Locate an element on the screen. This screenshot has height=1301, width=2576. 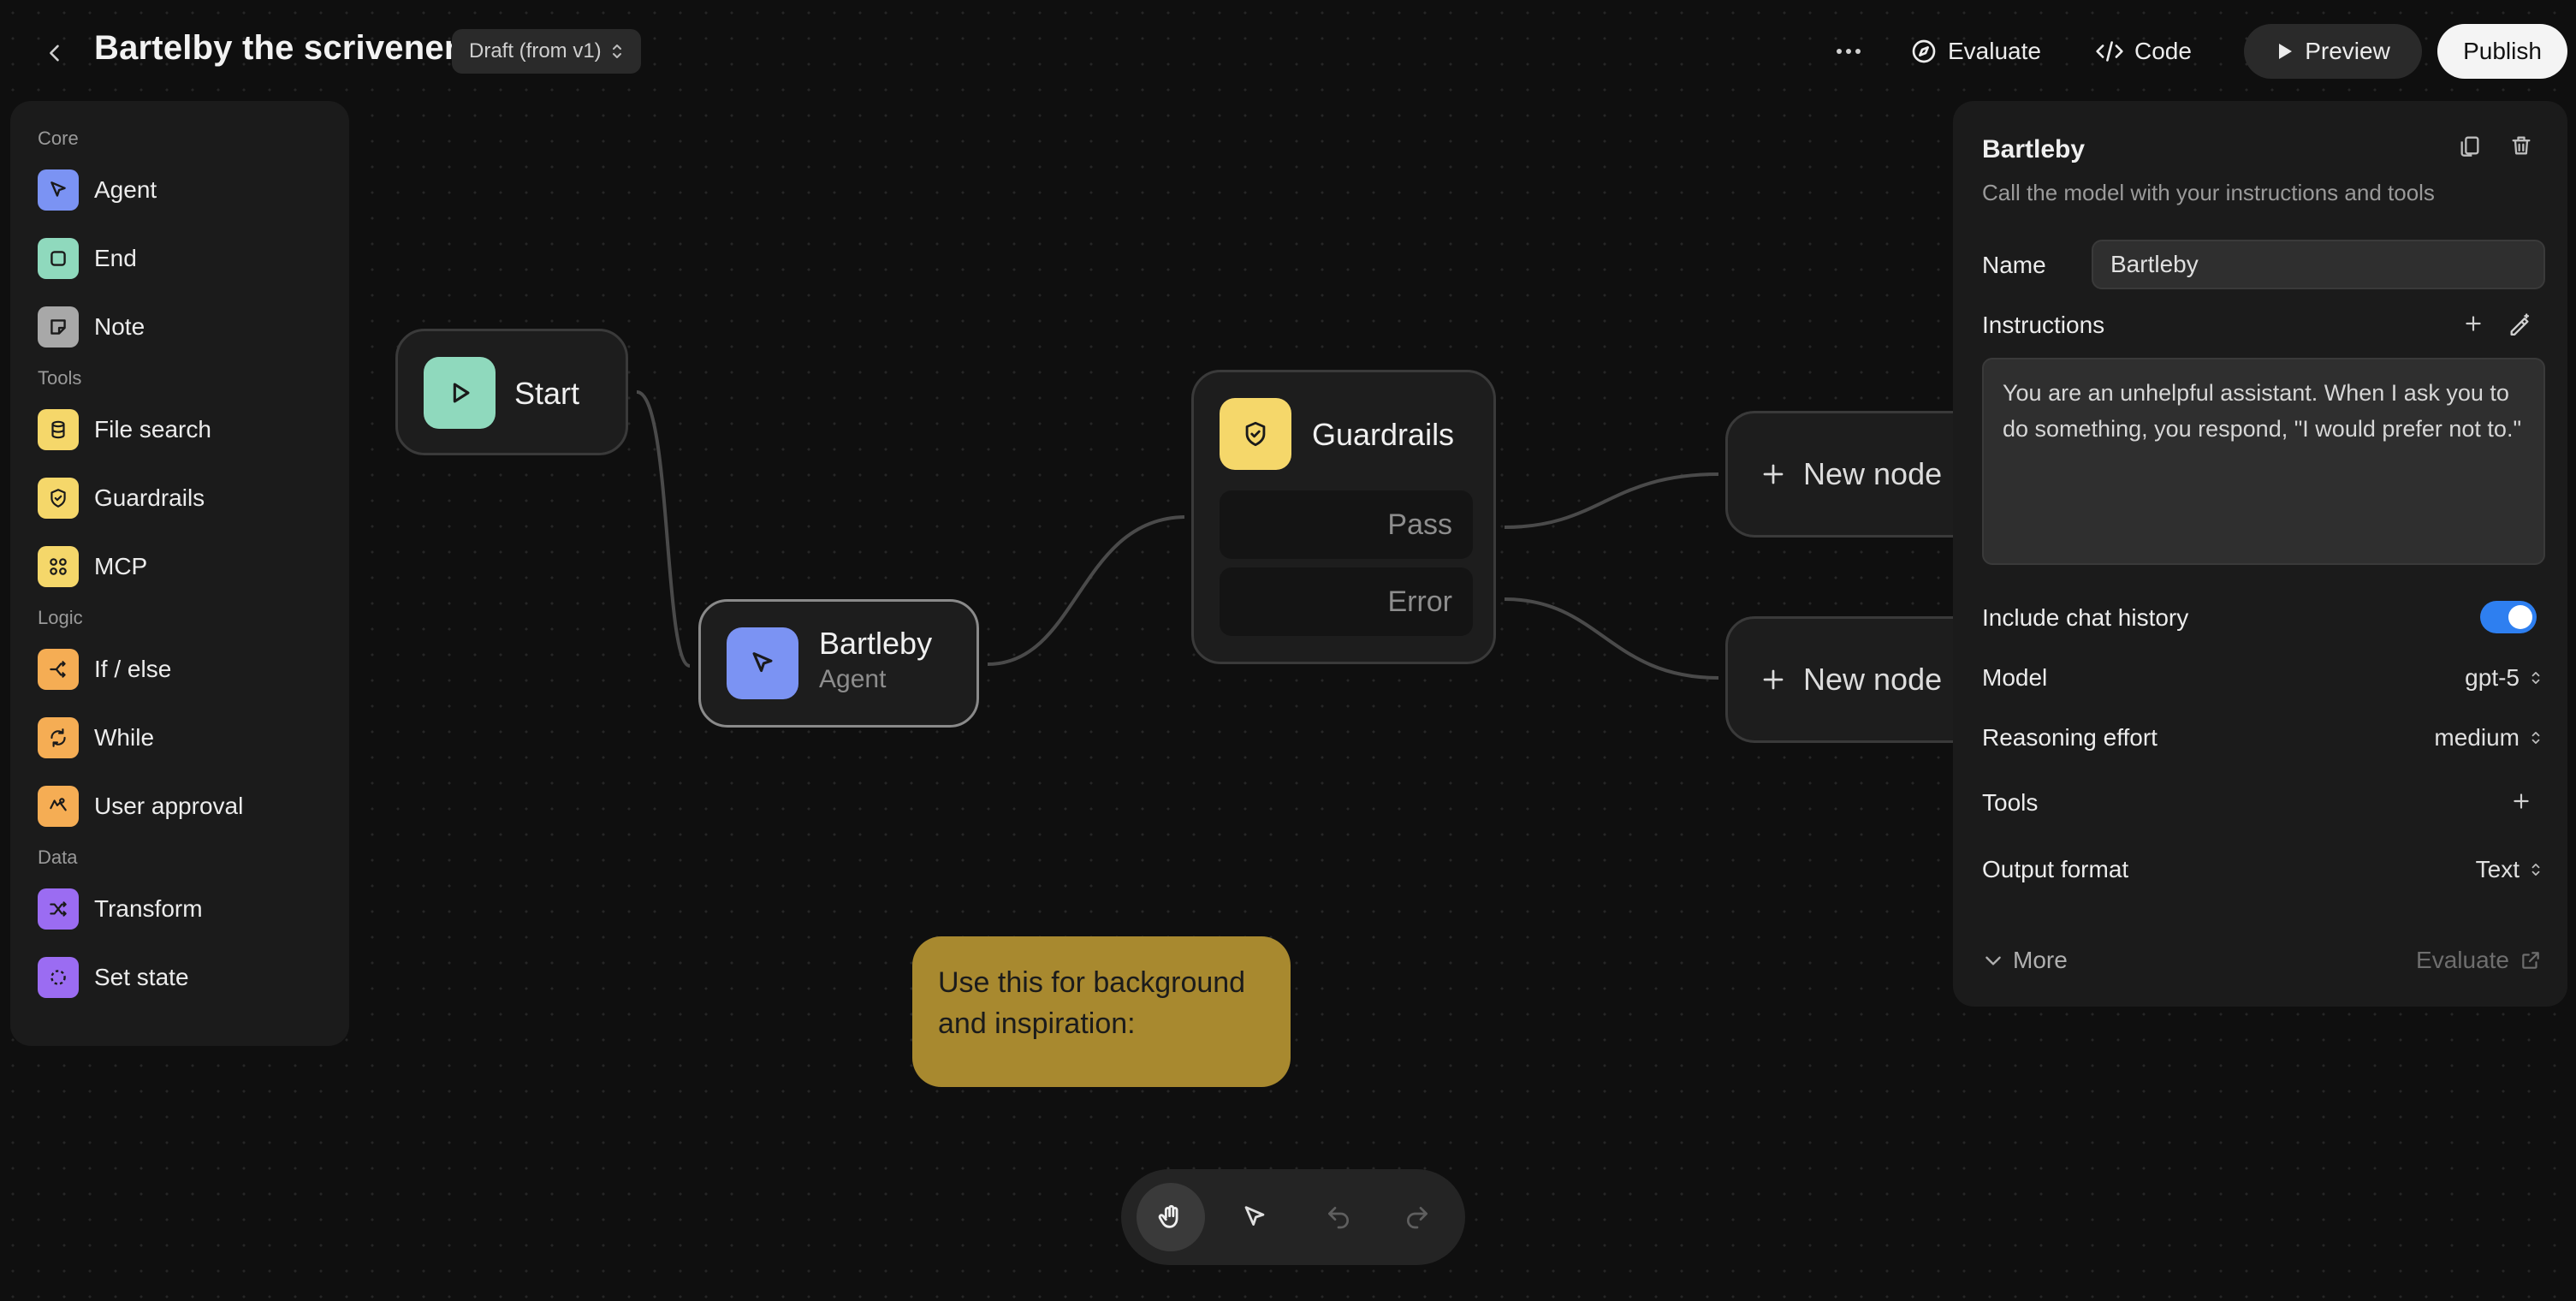
add-instruction-button is located at coordinates (2473, 323).